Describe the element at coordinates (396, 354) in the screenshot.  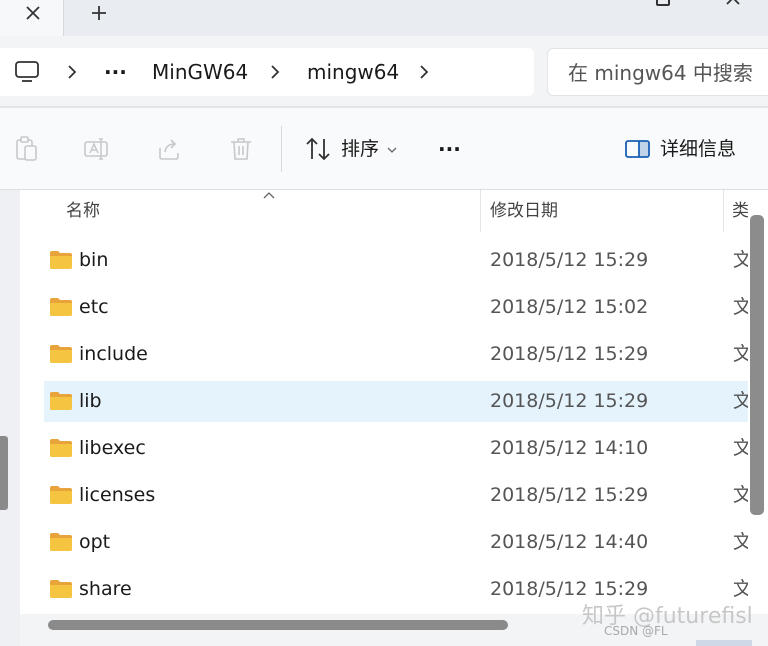
I see `file-row: include 2018/5/12 15:29 文` at that location.